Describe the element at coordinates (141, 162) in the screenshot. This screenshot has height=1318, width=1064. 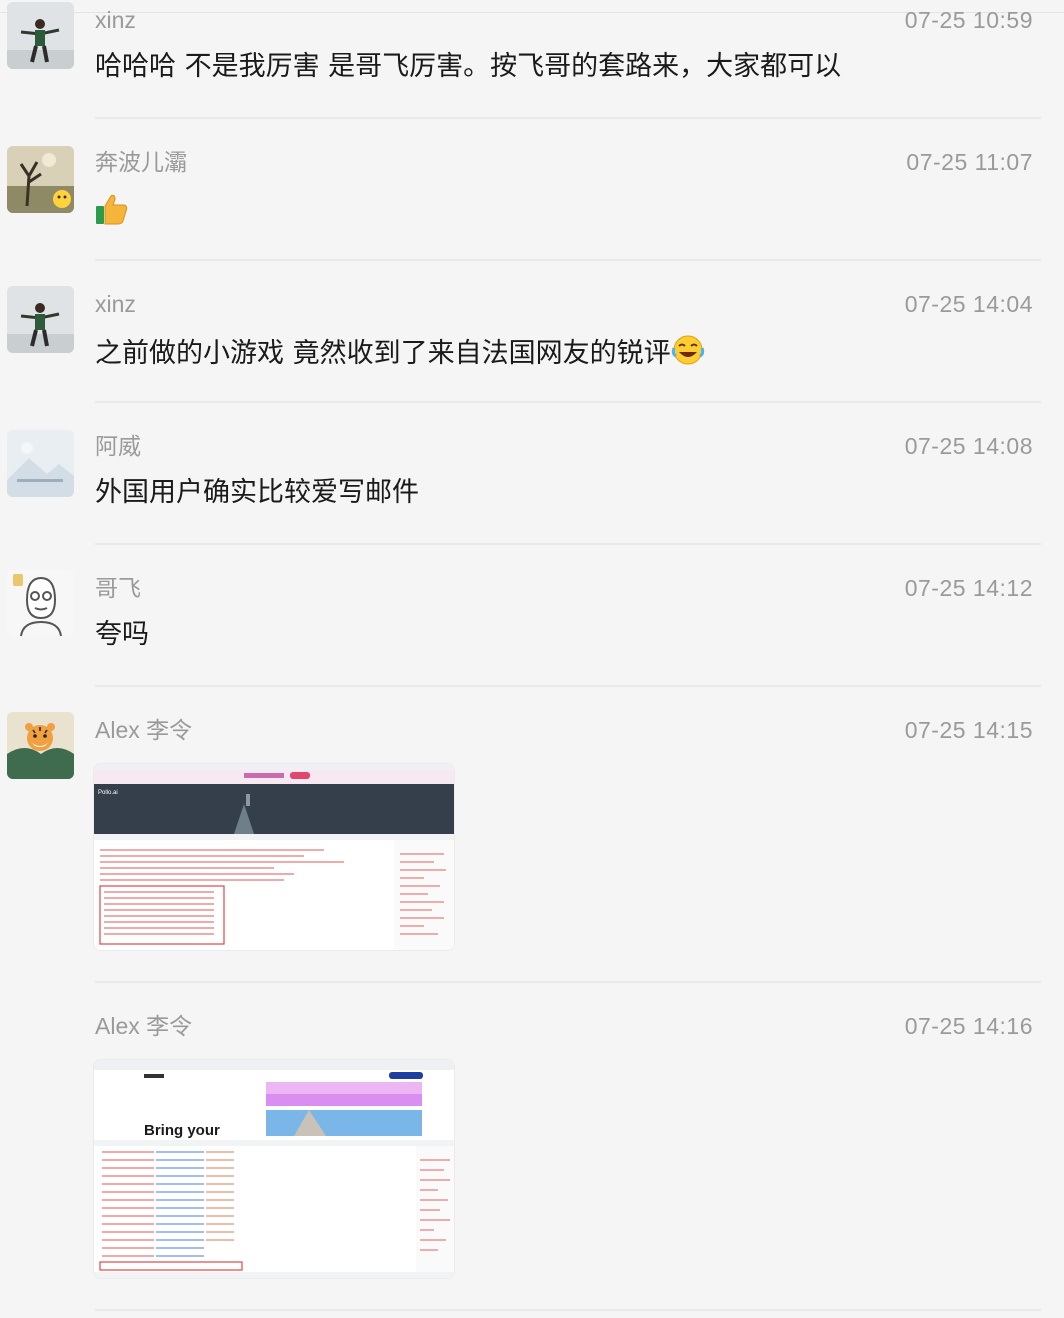
I see `sender-name: 奔波儿灞` at that location.